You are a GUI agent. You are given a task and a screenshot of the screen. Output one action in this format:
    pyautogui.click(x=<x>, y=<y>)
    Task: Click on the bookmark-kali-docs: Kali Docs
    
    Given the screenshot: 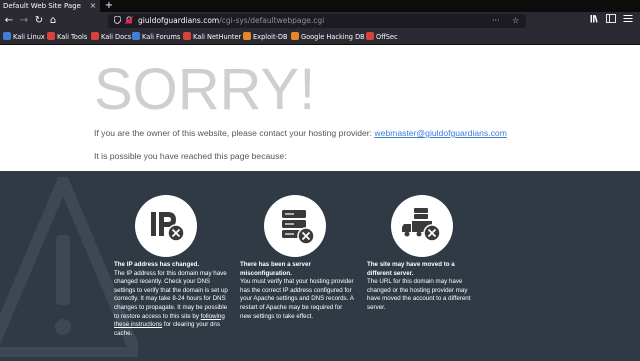 What is the action you would take?
    pyautogui.click(x=111, y=37)
    